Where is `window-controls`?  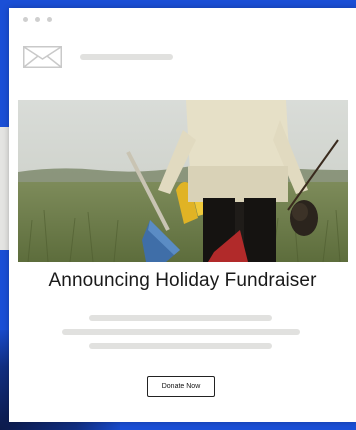
window-controls is located at coordinates (37, 19).